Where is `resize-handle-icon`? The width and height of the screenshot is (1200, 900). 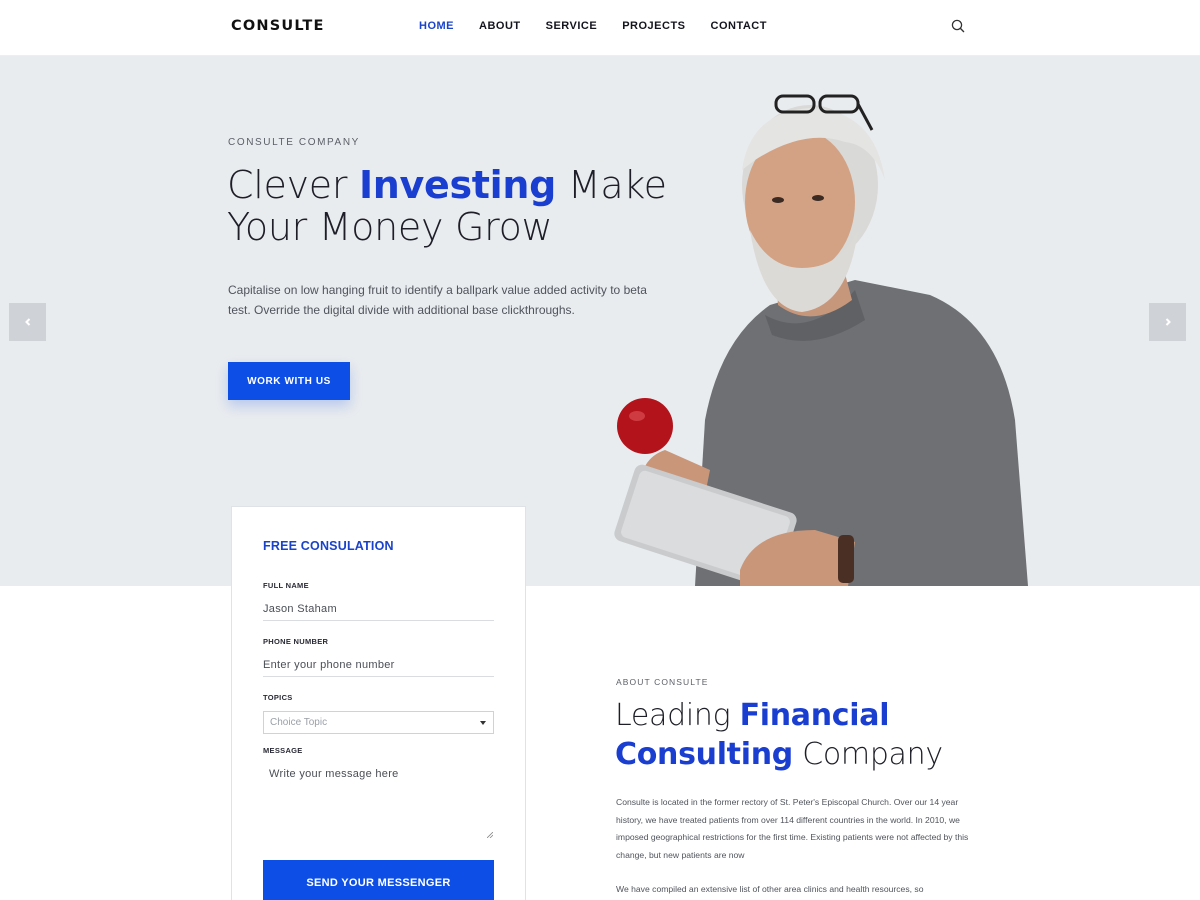 resize-handle-icon is located at coordinates (490, 835).